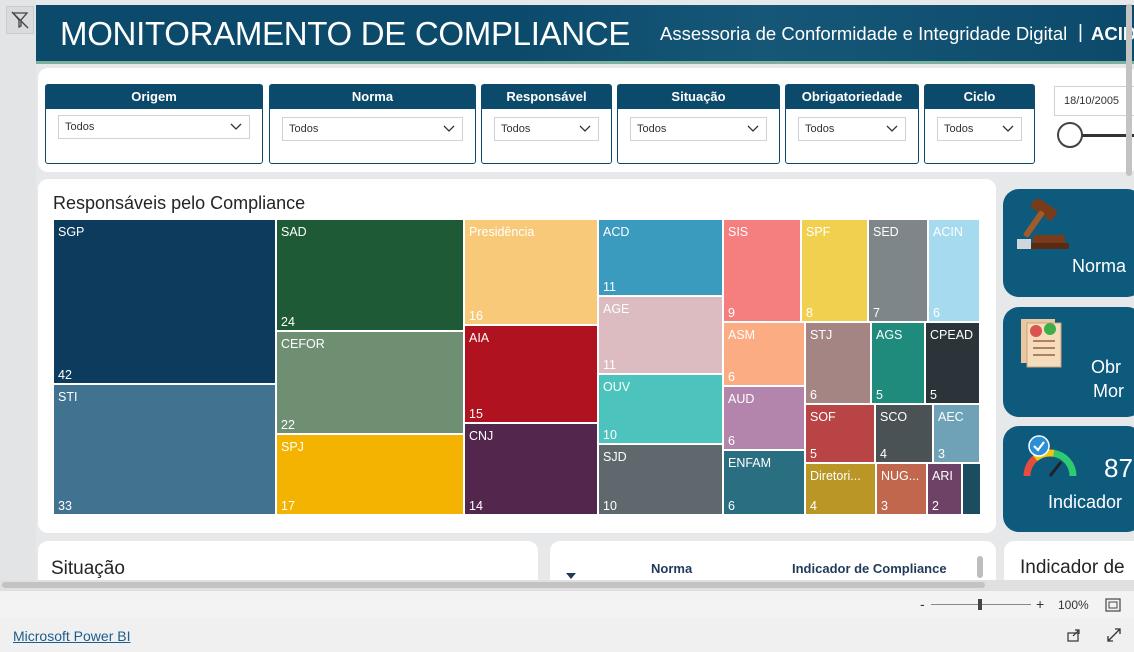  Describe the element at coordinates (944, 489) in the screenshot. I see `treemap-cell: ARI 2` at that location.